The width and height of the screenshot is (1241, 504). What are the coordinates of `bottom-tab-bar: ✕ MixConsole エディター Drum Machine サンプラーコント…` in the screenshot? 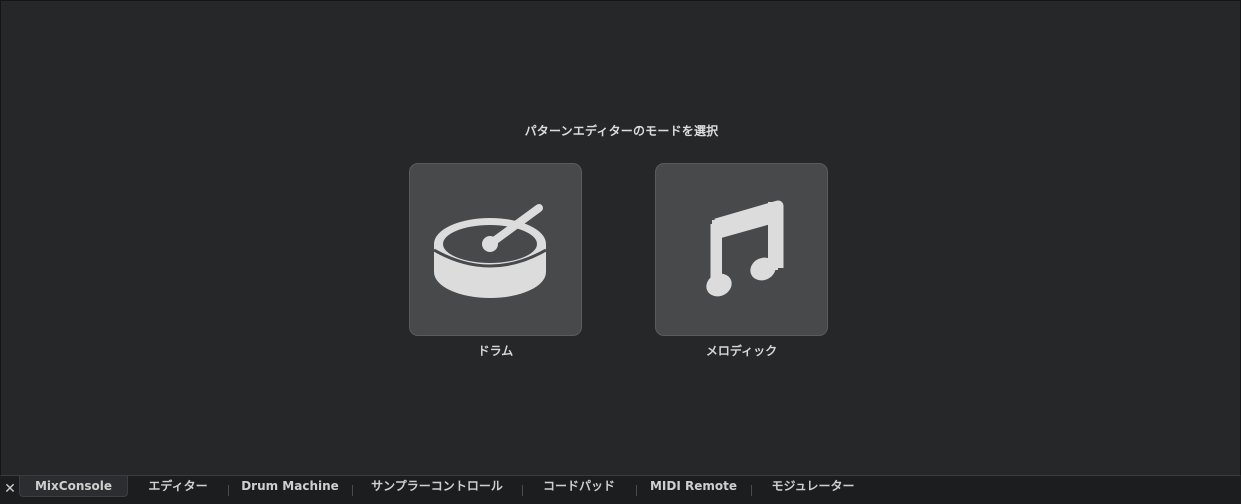 It's located at (620, 490).